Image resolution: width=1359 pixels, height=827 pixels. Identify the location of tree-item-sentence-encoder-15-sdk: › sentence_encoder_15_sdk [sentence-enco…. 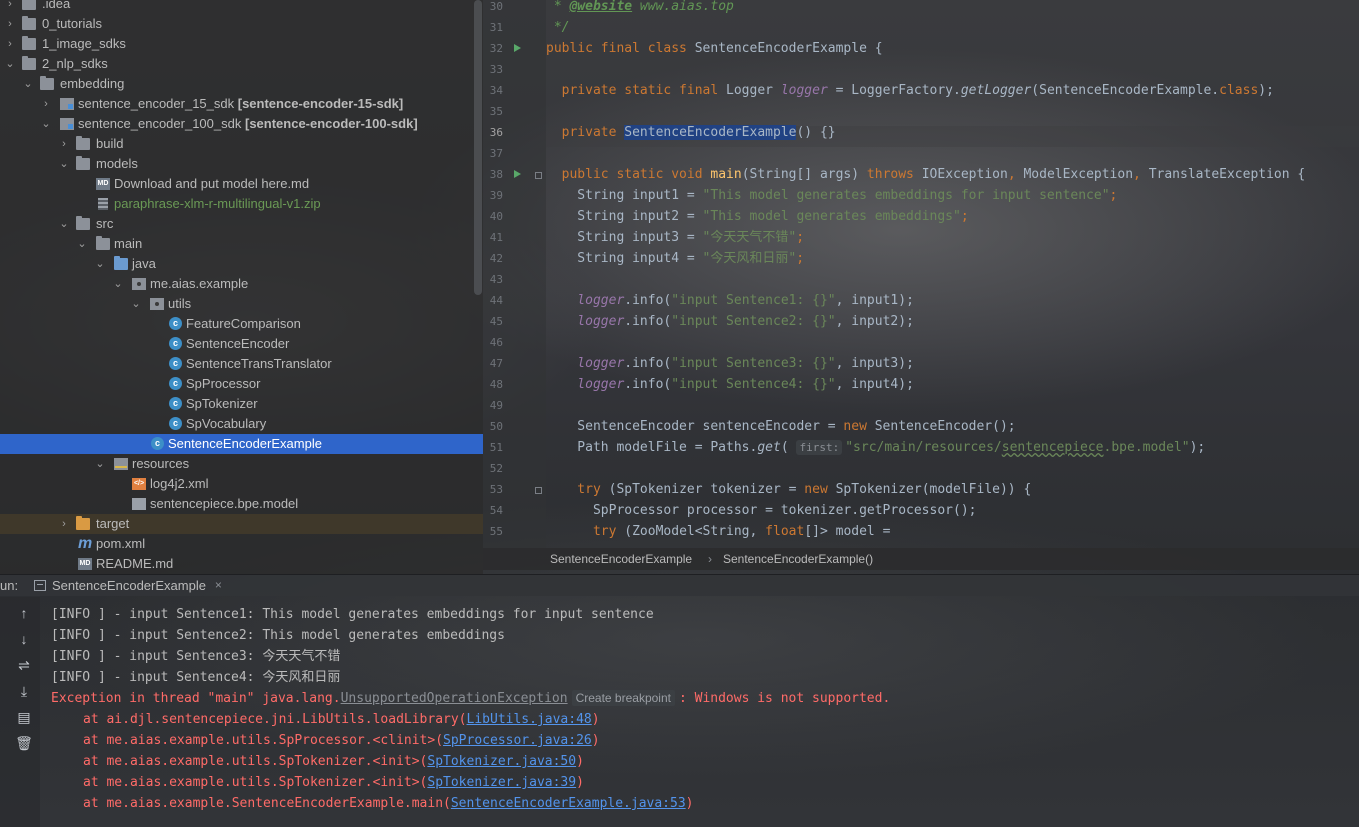
(241, 104).